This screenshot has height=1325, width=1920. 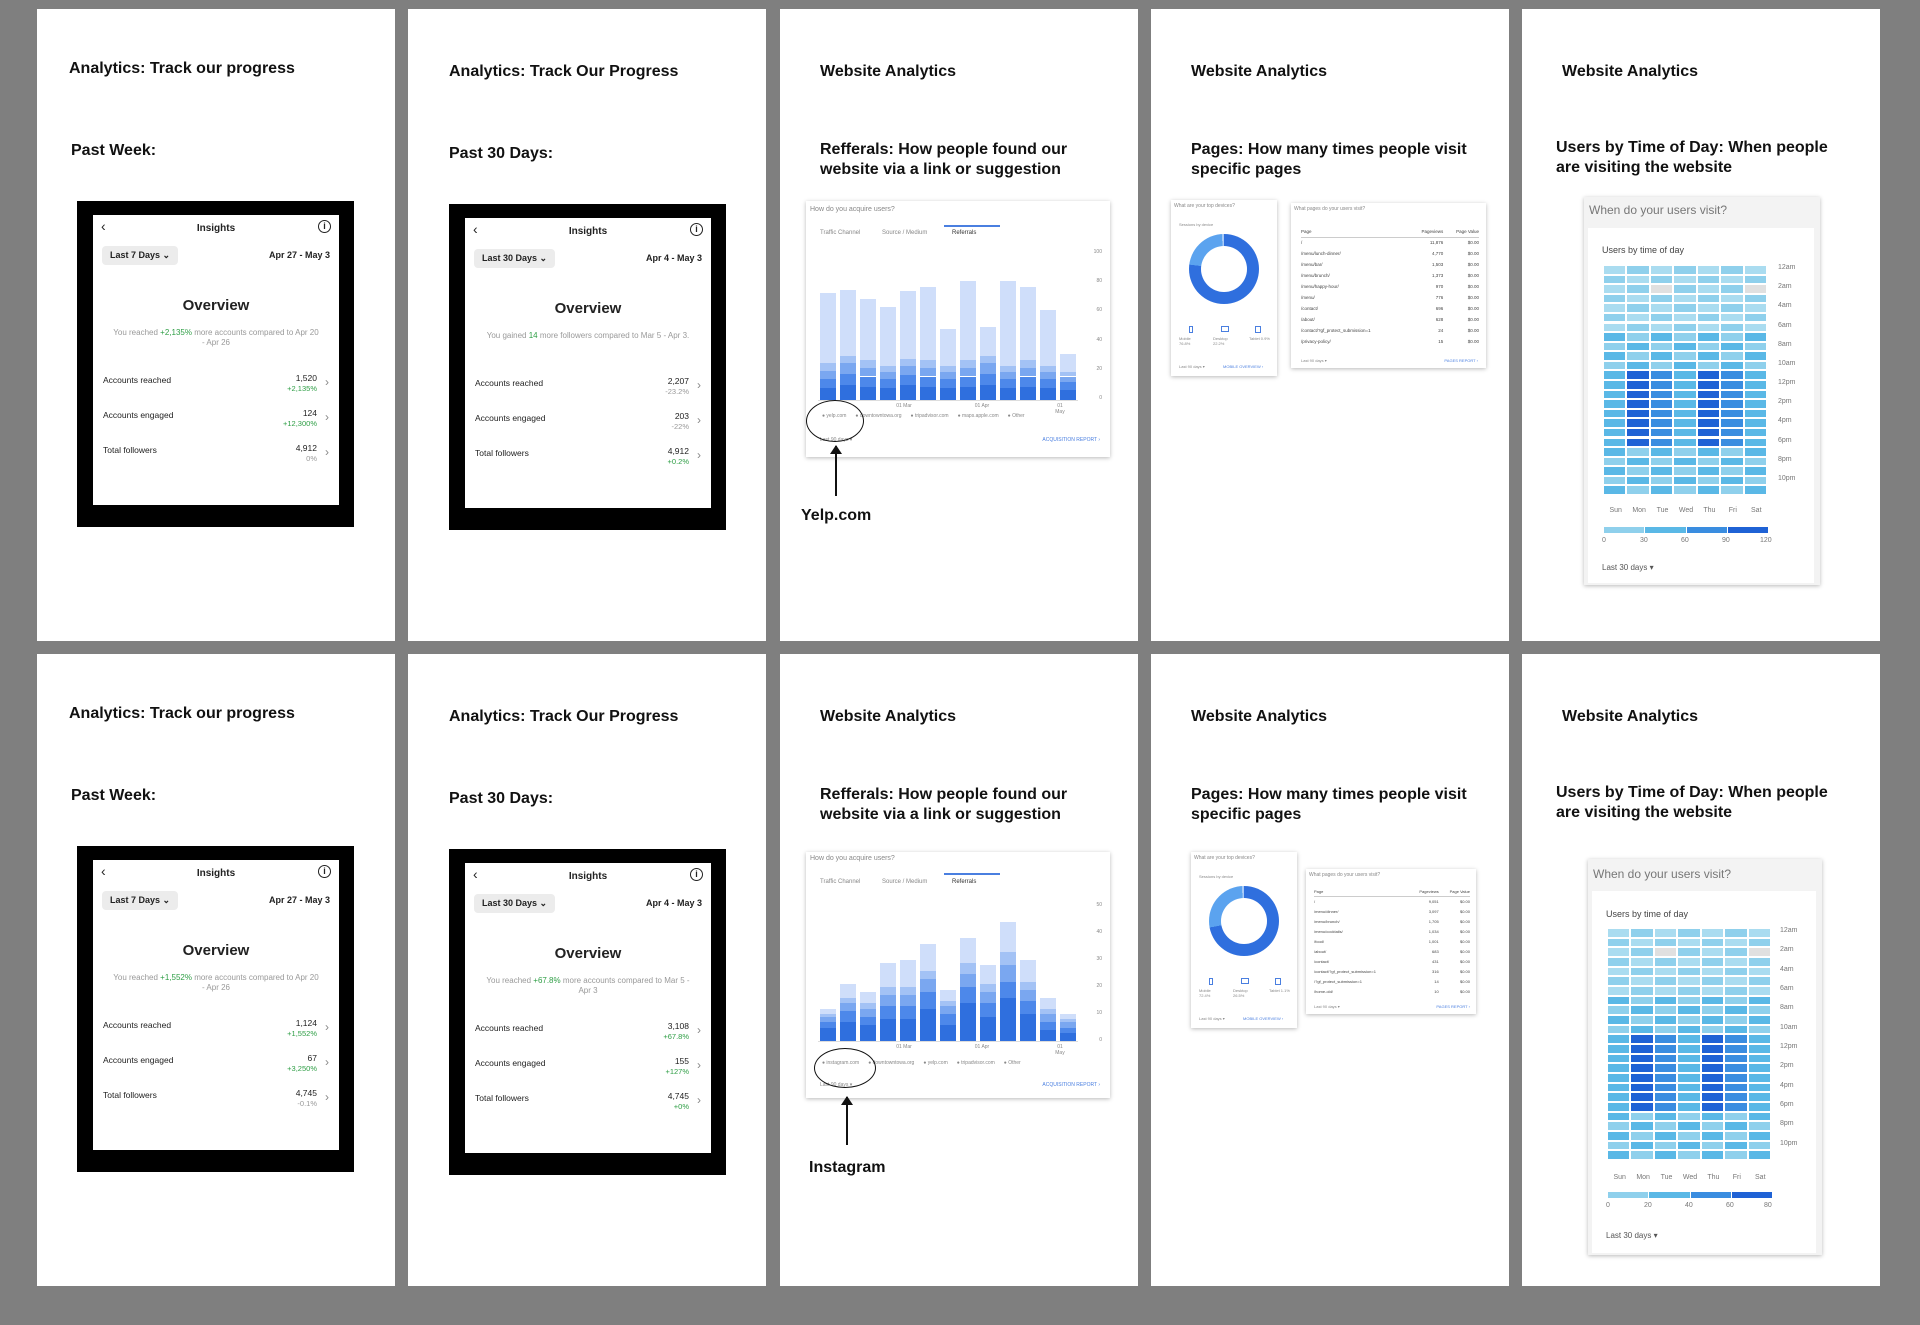 What do you see at coordinates (1390, 308) in the screenshot?
I see `table-row: /contact/696 $0.00` at bounding box center [1390, 308].